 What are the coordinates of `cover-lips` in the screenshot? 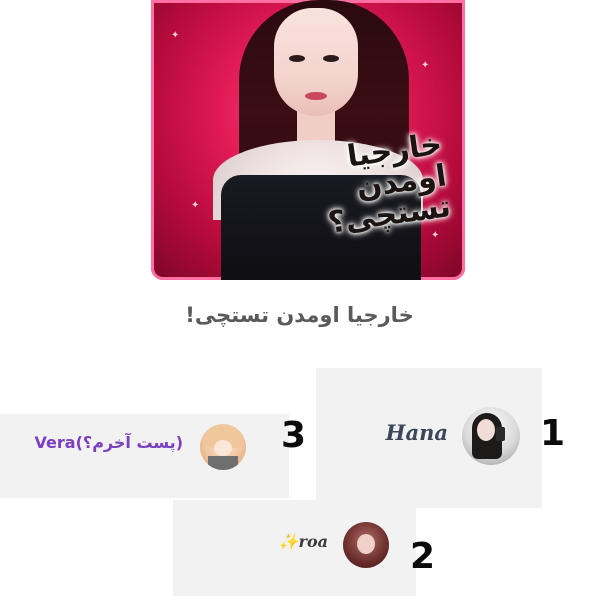 It's located at (316, 96).